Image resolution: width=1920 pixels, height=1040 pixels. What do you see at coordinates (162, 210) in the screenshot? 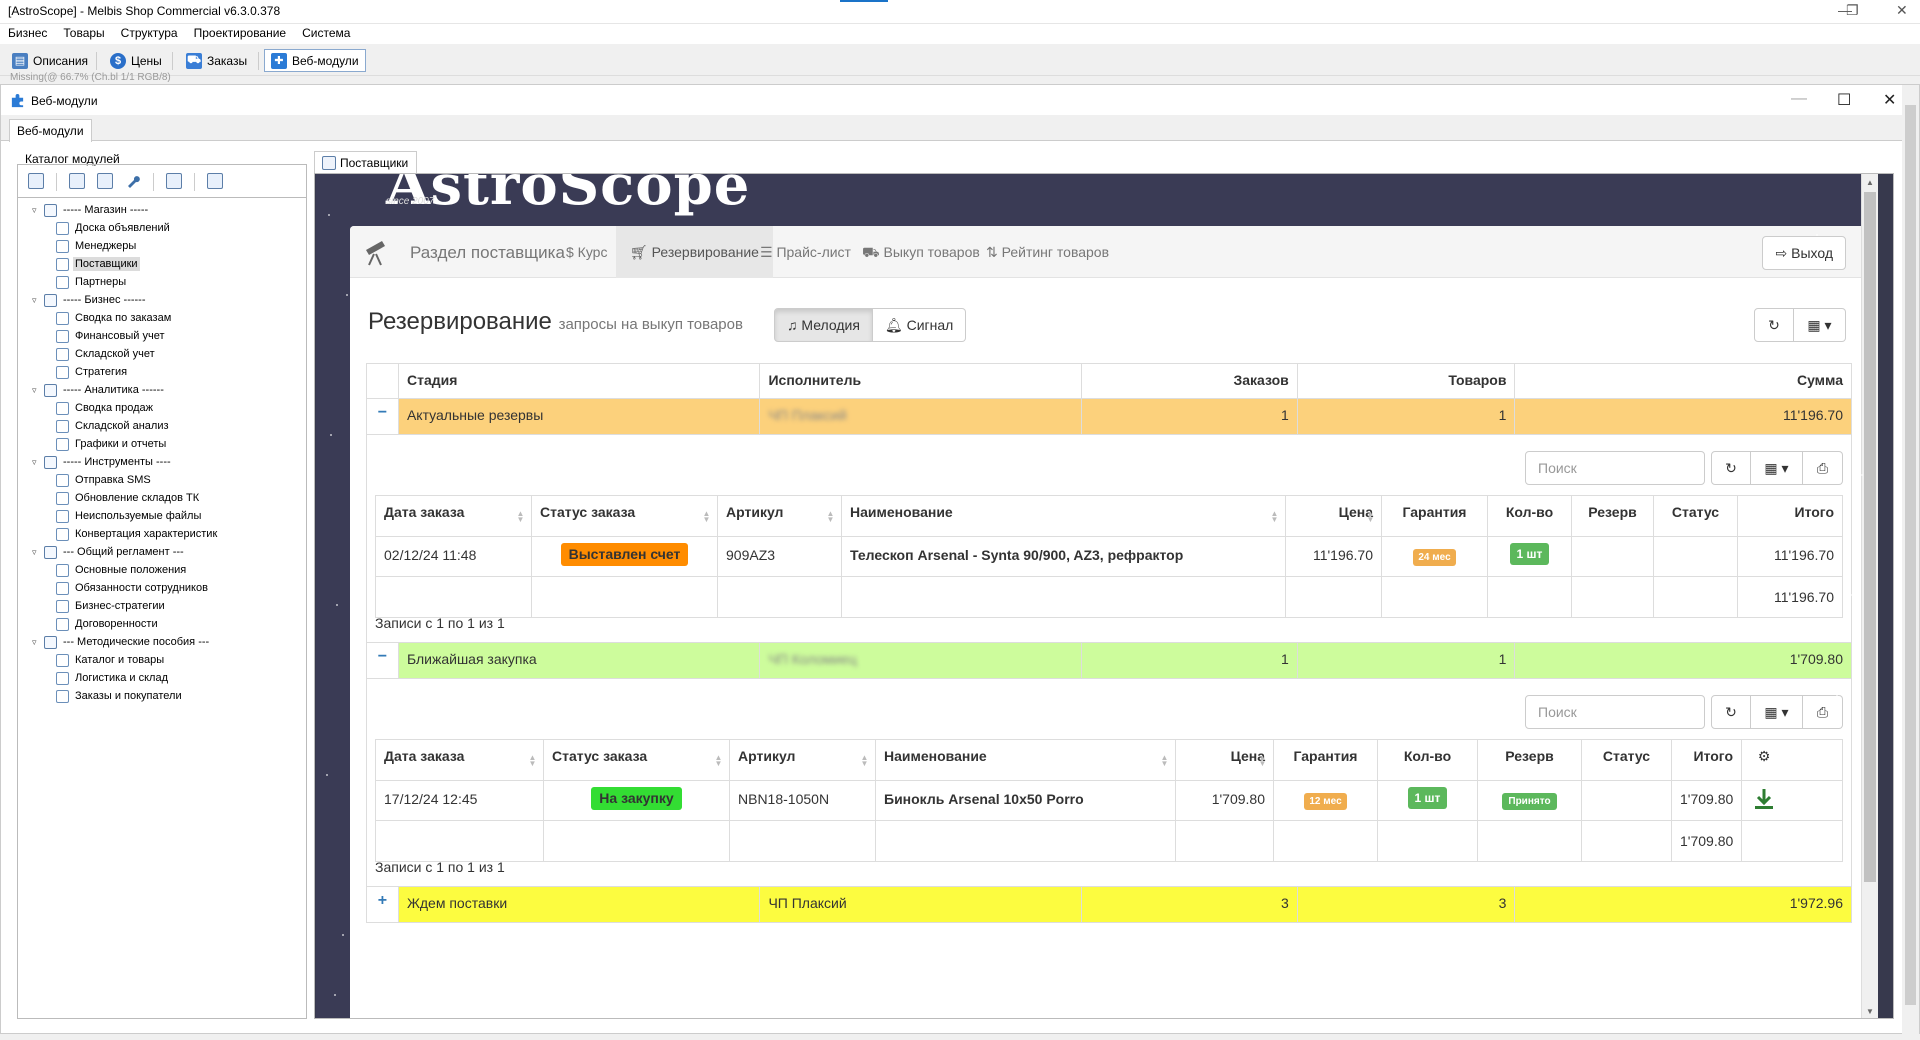
I see `tree-group: ▿ ----- Магазин -----` at bounding box center [162, 210].